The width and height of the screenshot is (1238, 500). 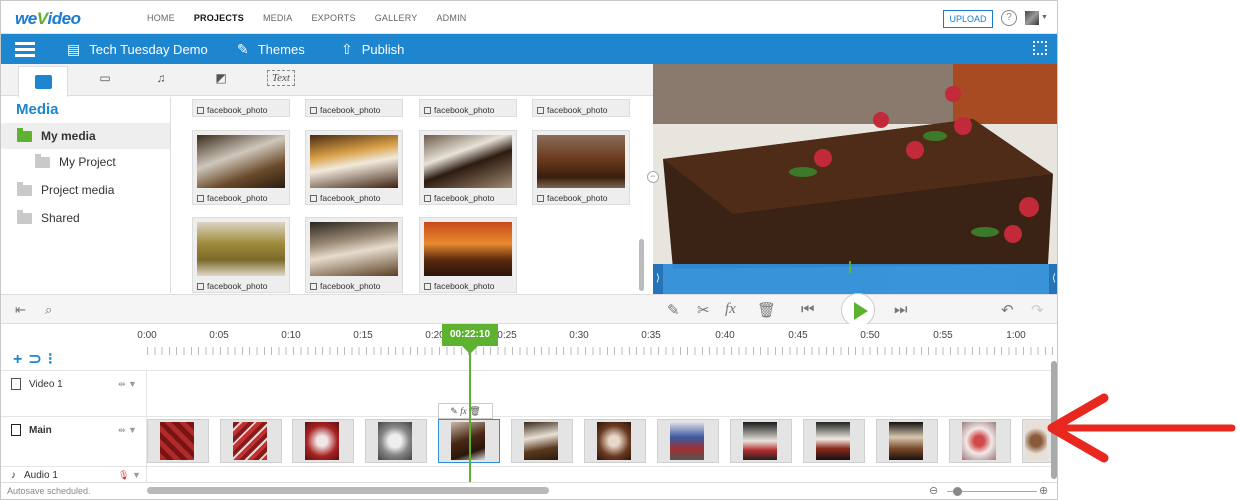 What do you see at coordinates (1040, 48) in the screenshot?
I see `fullscreen-icon` at bounding box center [1040, 48].